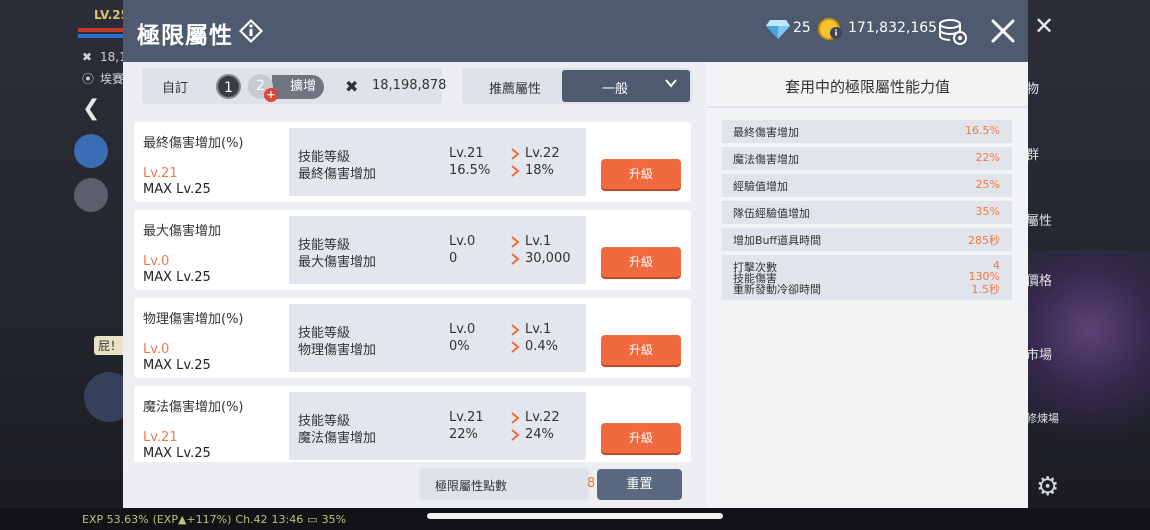 This screenshot has height=530, width=1150. What do you see at coordinates (987, 211) in the screenshot?
I see `stat-value: 35%` at bounding box center [987, 211].